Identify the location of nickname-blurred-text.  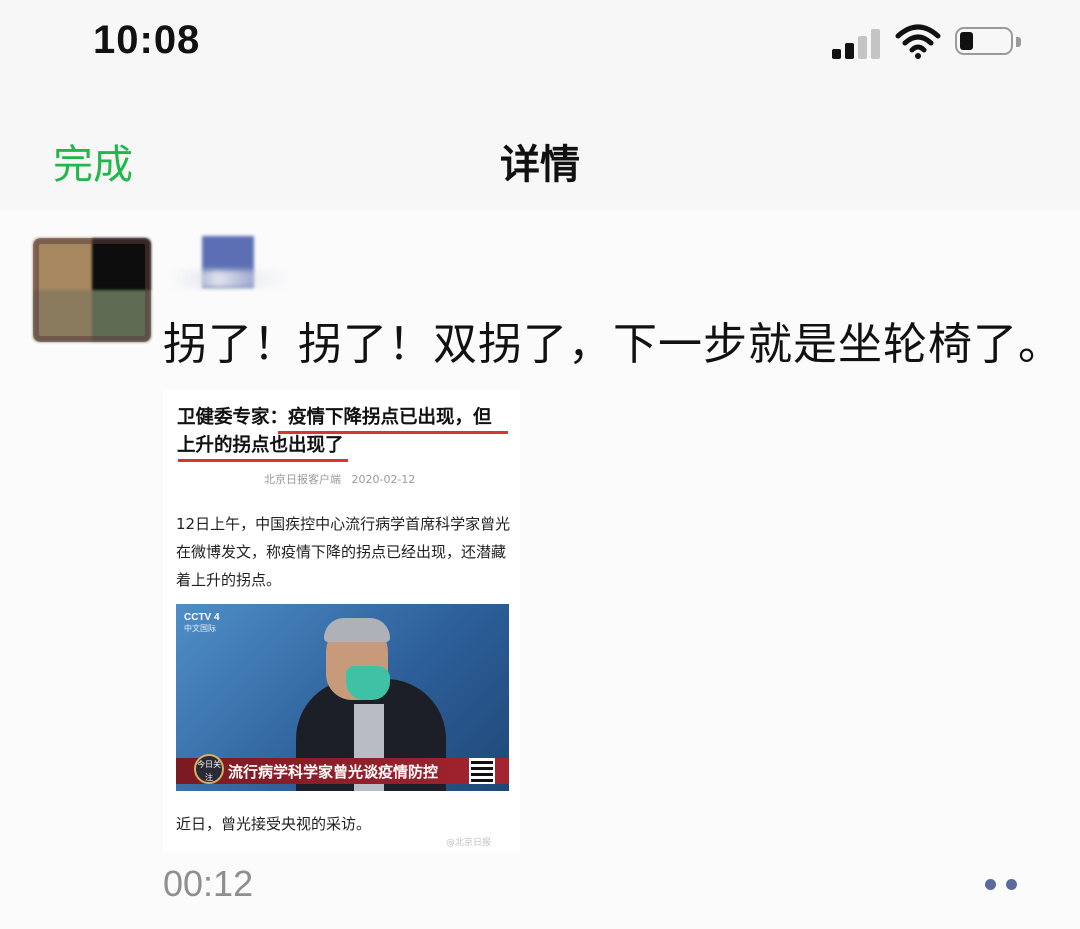
(230, 279).